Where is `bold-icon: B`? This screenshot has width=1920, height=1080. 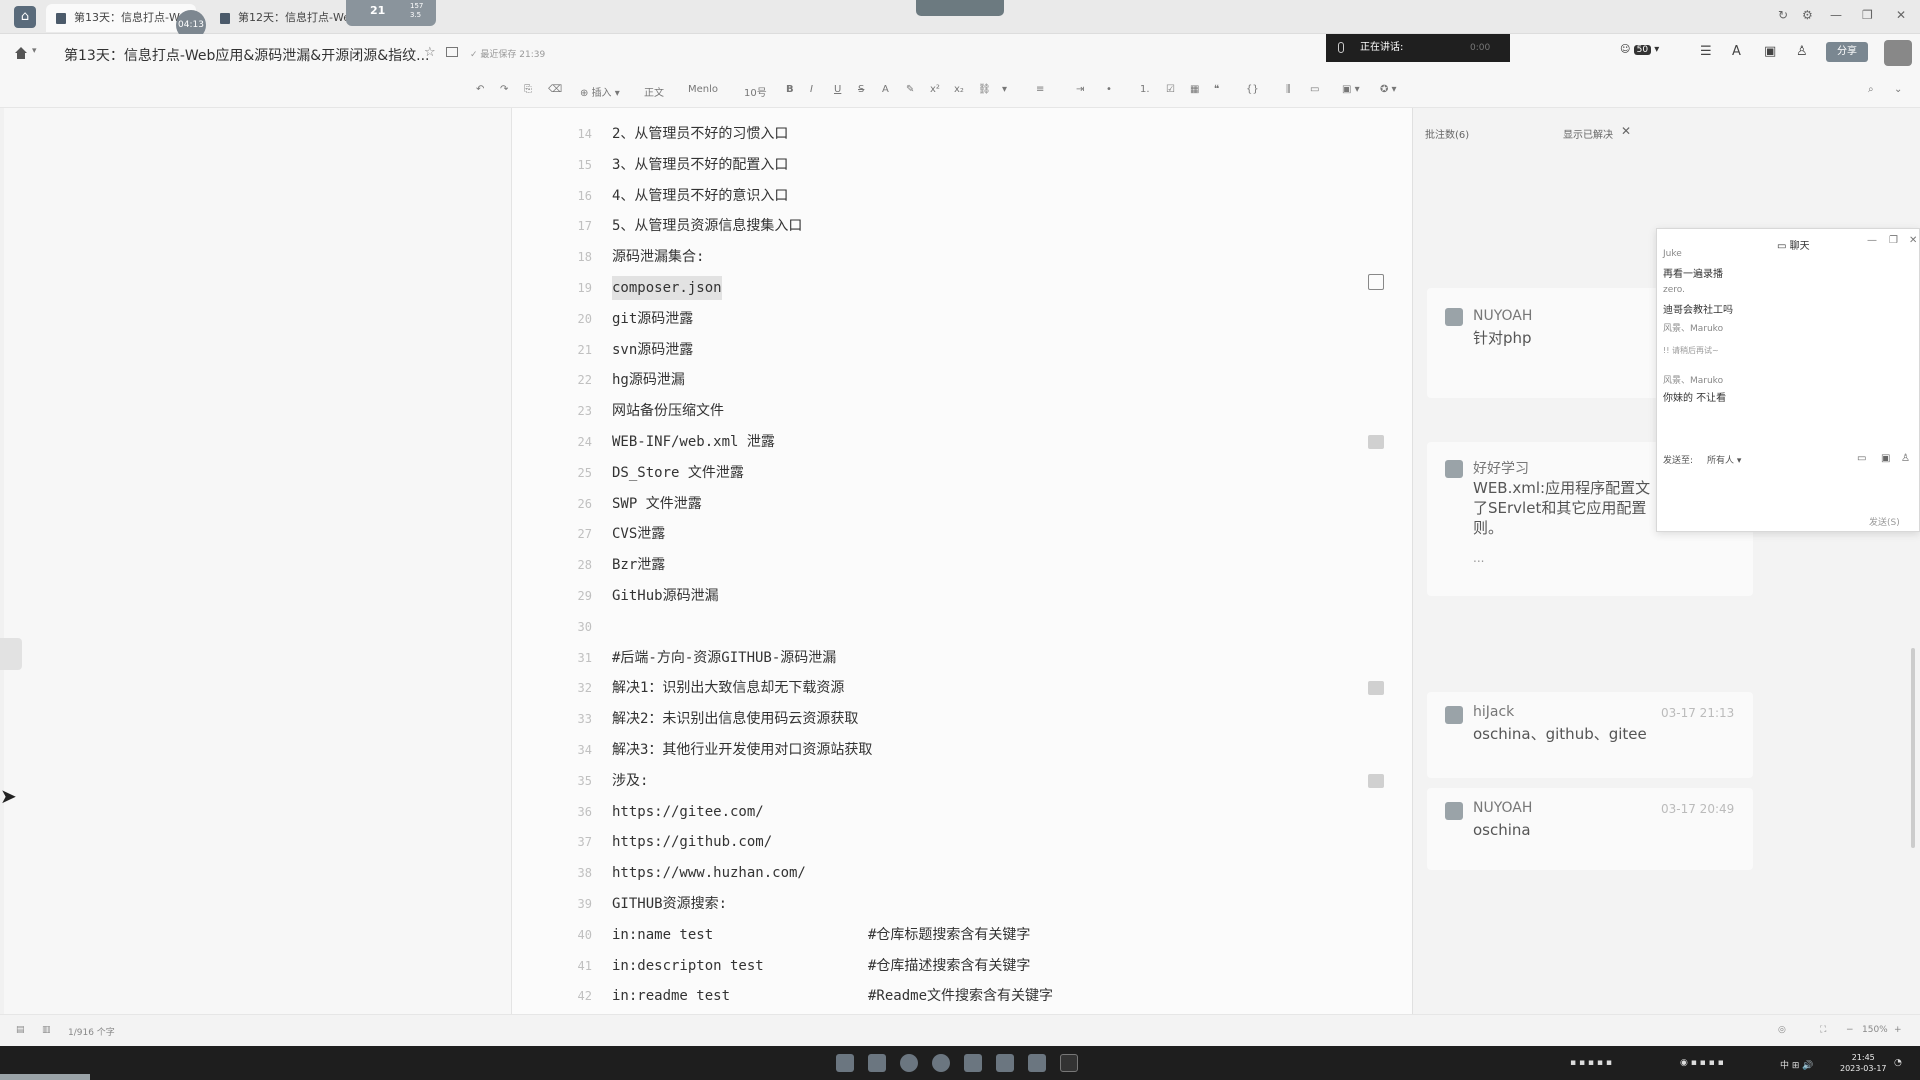
bold-icon: B is located at coordinates (790, 89).